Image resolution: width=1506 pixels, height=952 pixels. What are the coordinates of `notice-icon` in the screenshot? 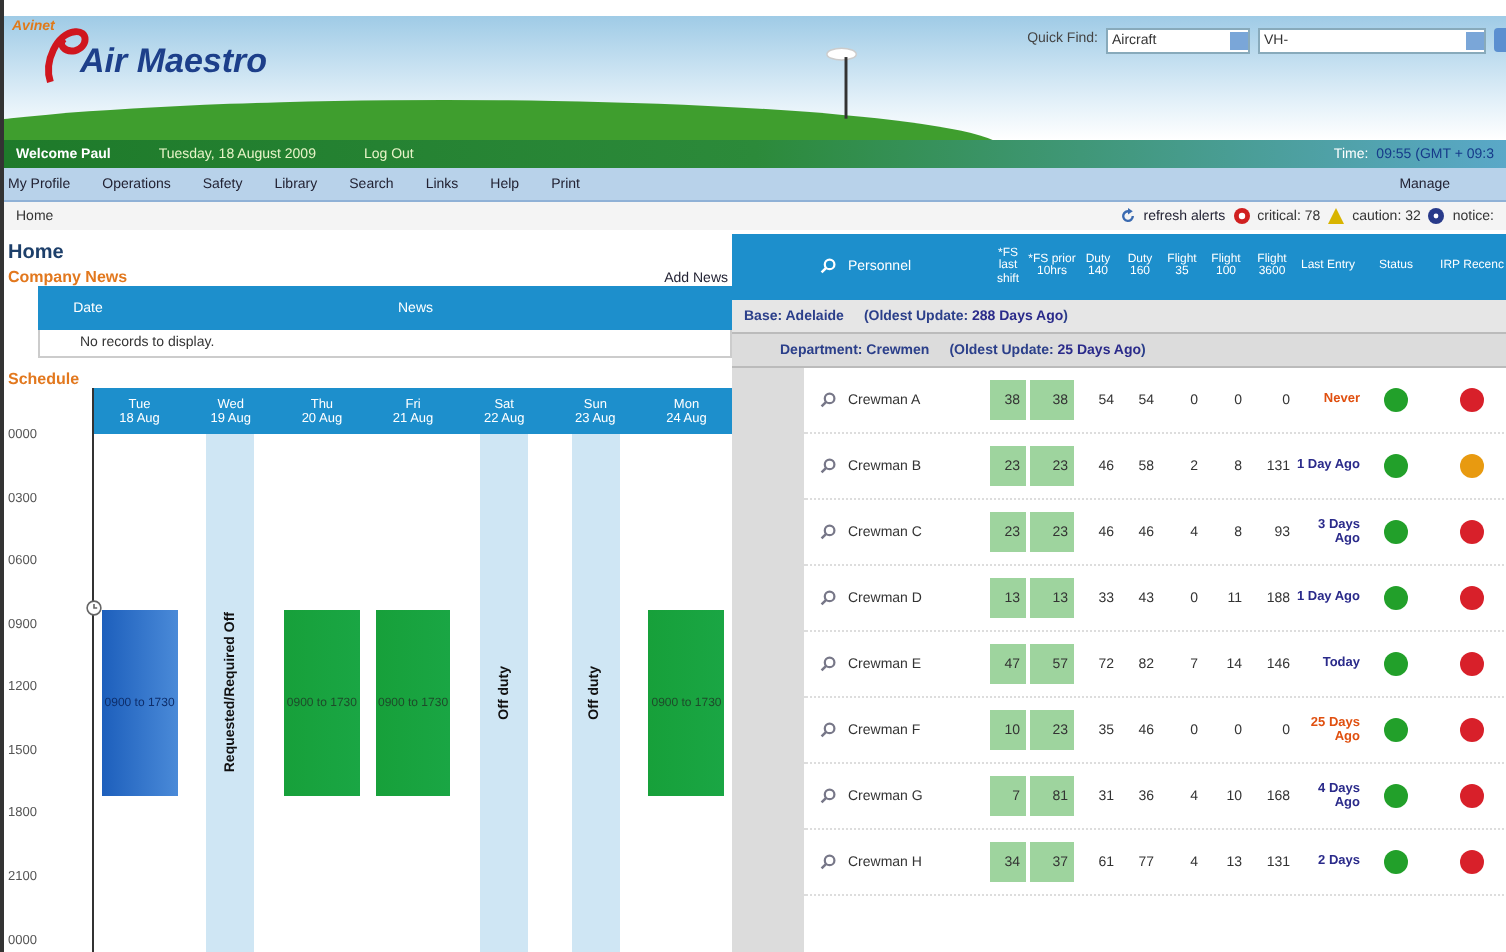 It's located at (1436, 216).